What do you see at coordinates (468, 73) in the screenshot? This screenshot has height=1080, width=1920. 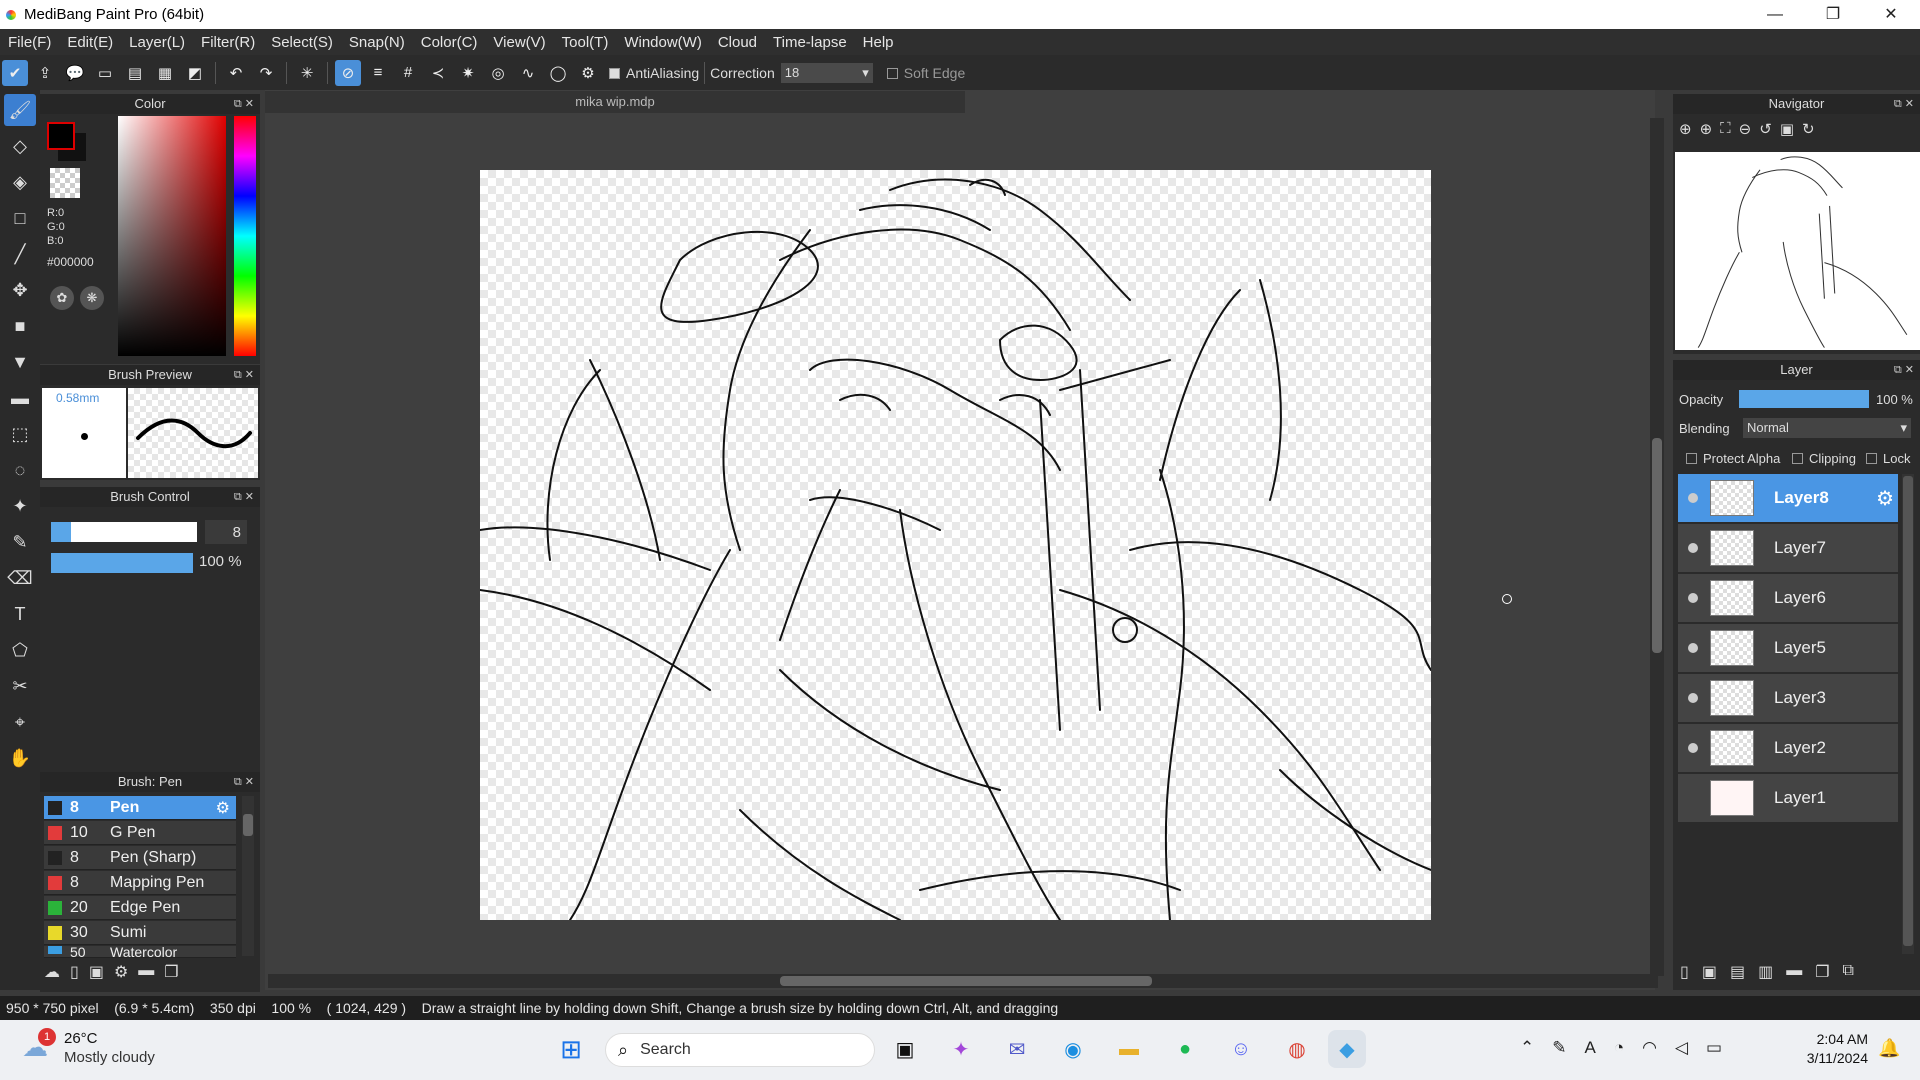 I see `radial-snap-icon: ✷` at bounding box center [468, 73].